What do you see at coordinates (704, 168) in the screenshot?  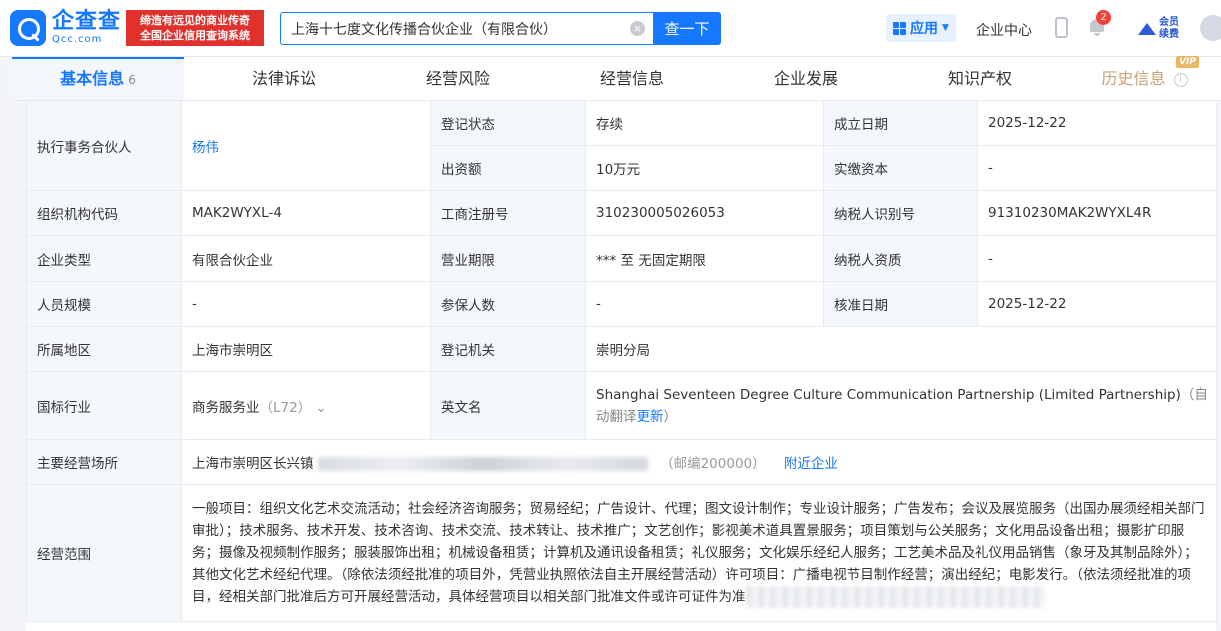 I see `capital-value: 10万元` at bounding box center [704, 168].